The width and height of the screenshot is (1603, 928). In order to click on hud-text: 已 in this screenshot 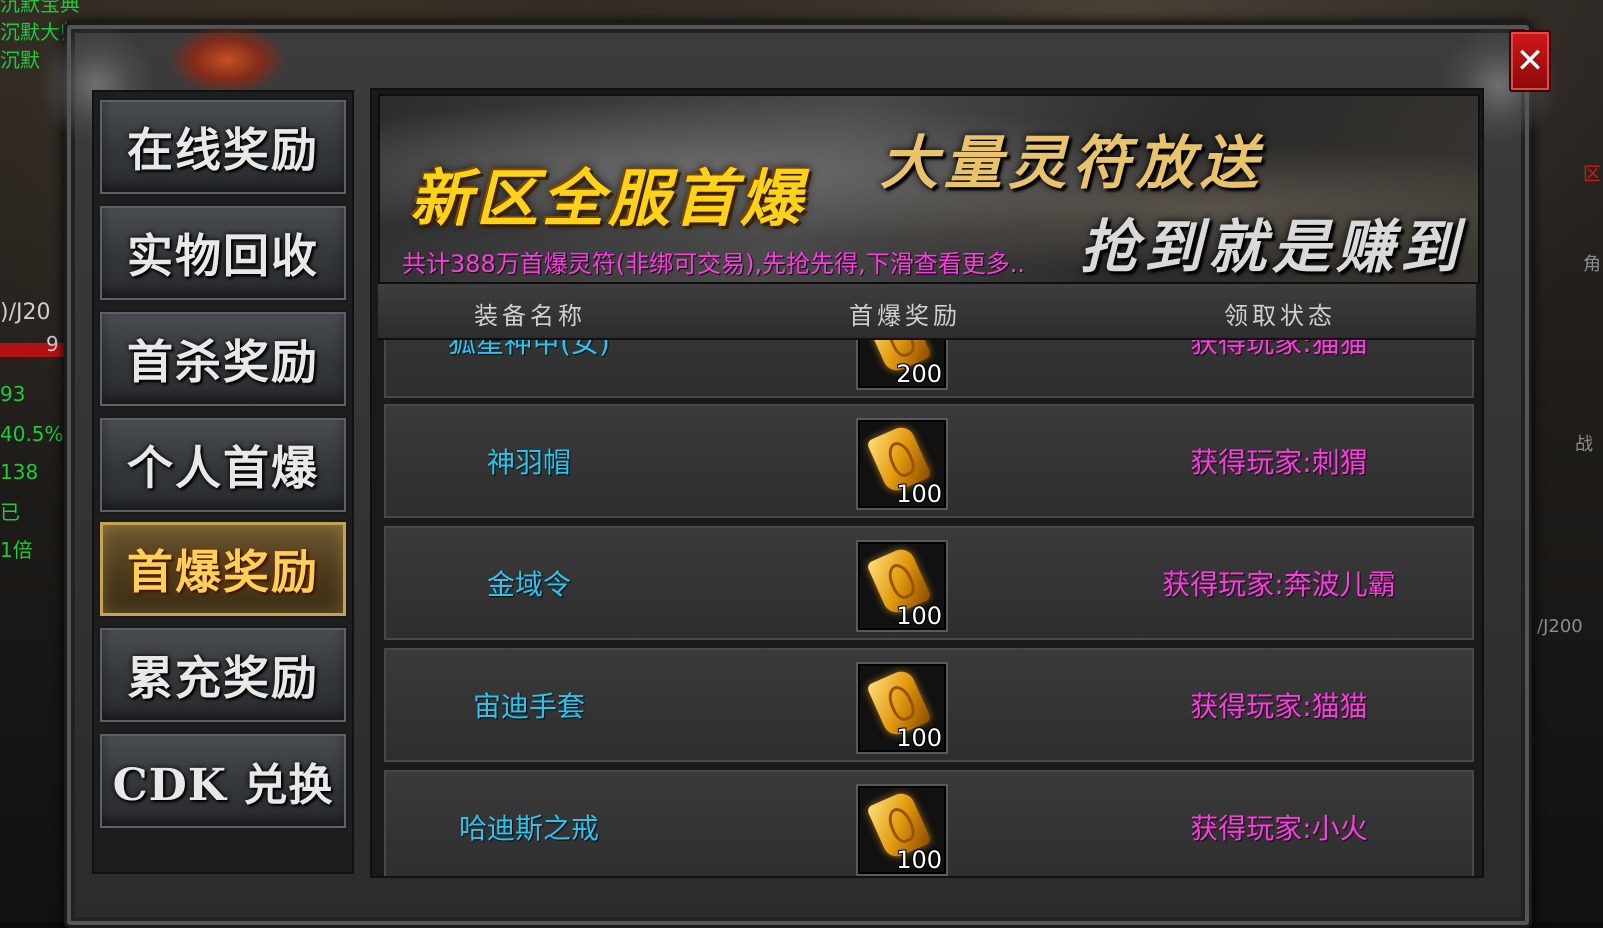, I will do `click(10, 512)`.